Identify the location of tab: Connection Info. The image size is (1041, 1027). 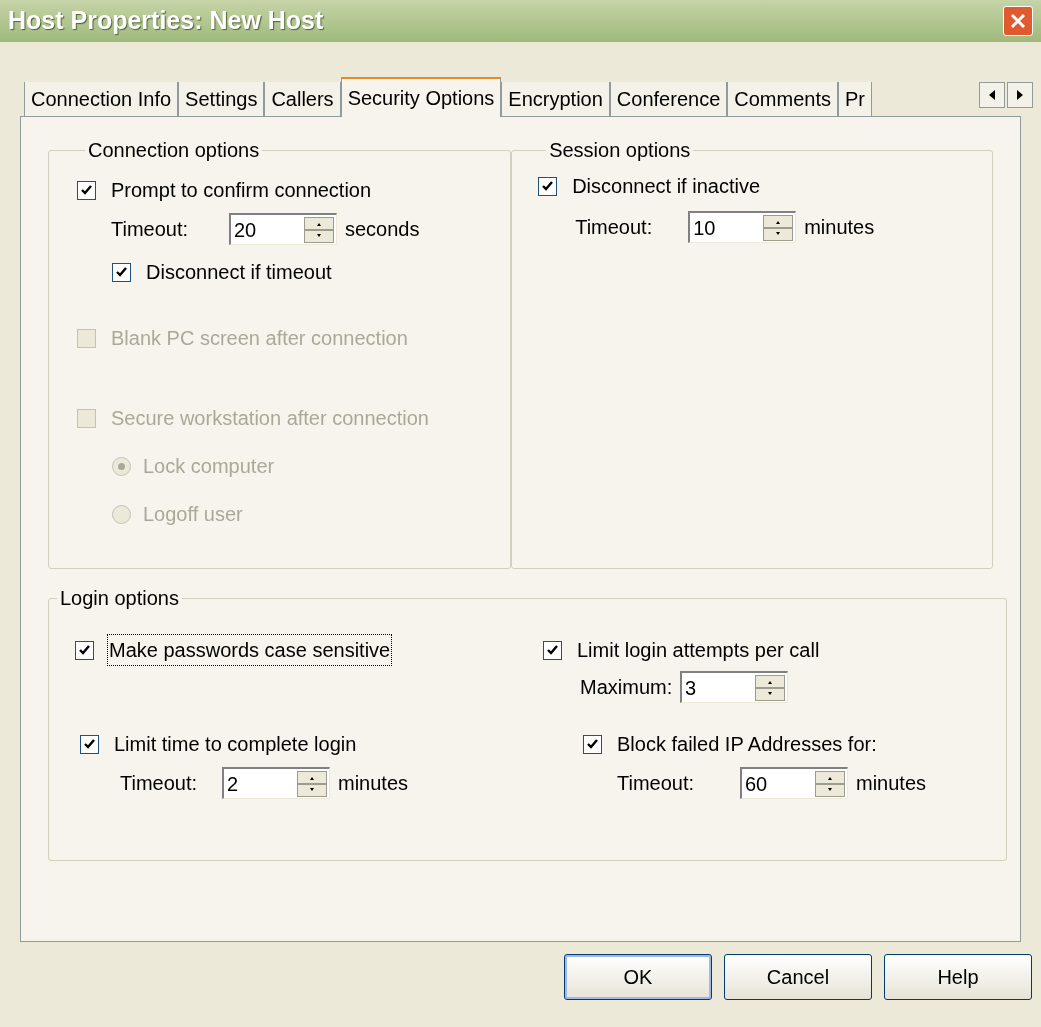
(101, 99).